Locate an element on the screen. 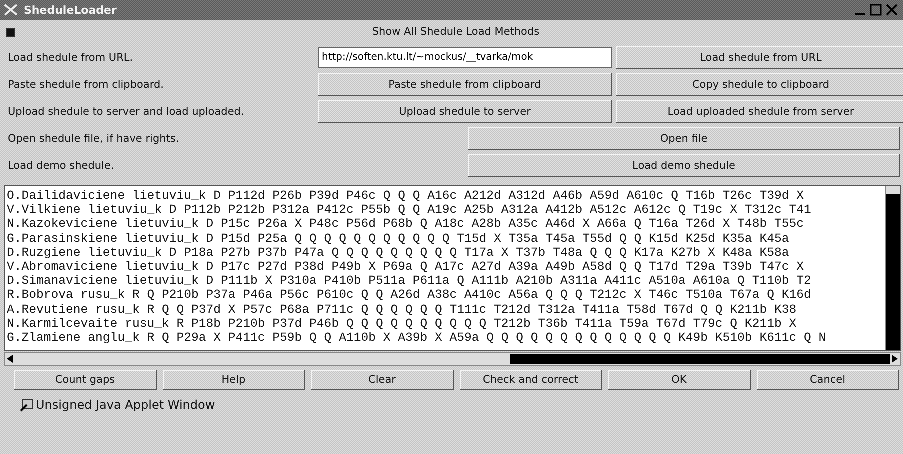  schedule-line: V.Vilkiene lietuviu_k D P112b P212b P312a P412c P55b Q Q A19c A25b A312a A412b A512c A612c Q T19c X T312c T41 is located at coordinates (409, 210).